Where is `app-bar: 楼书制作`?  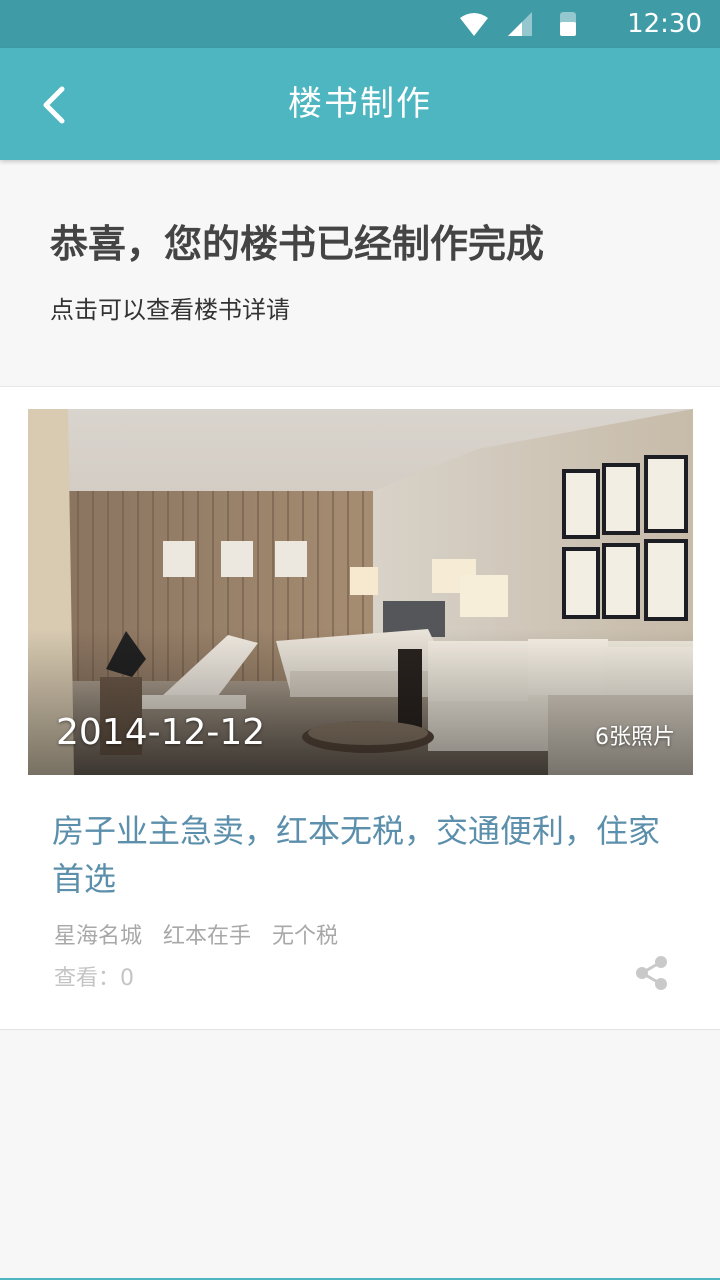
app-bar: 楼书制作 is located at coordinates (360, 104).